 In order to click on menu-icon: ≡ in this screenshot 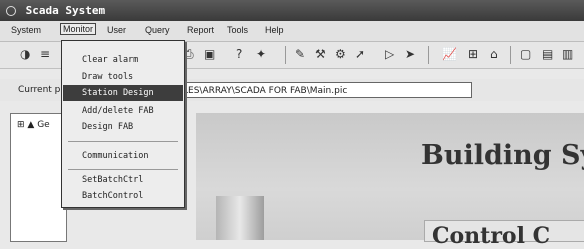, I will do `click(45, 54)`.